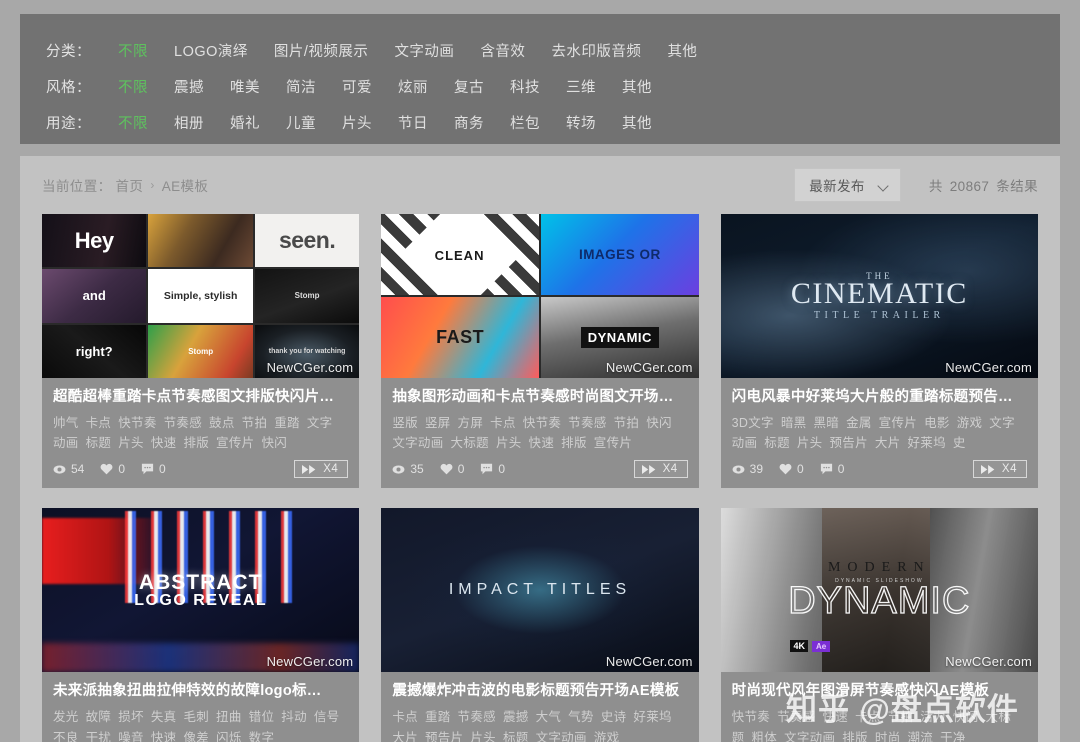 The width and height of the screenshot is (1080, 742). I want to click on filter-option-style-6: 复古, so click(469, 86).